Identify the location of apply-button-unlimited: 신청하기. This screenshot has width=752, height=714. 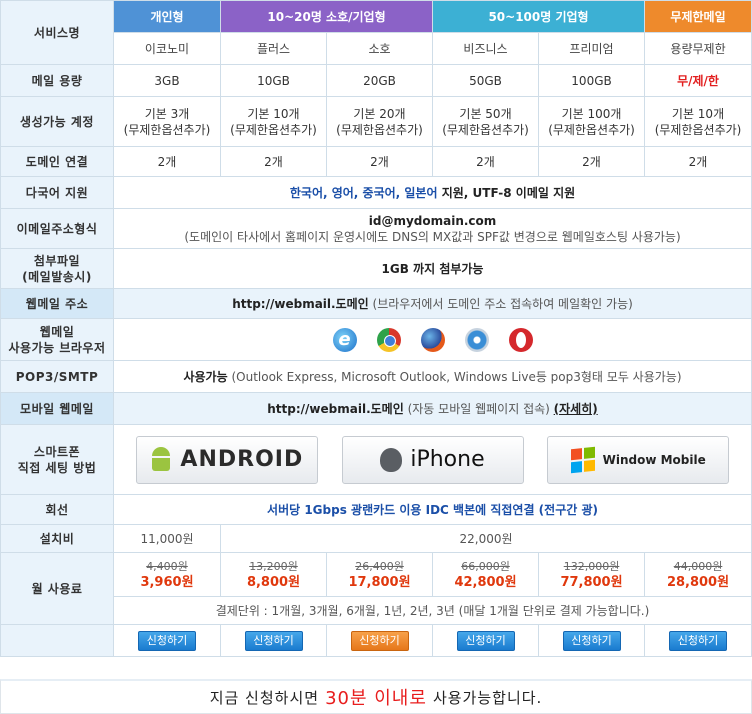
(698, 640).